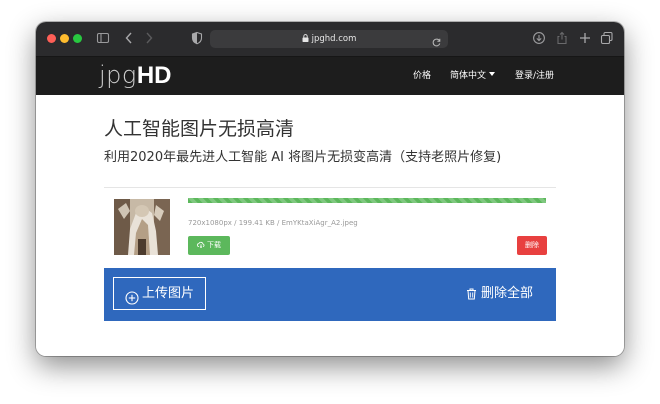  Describe the element at coordinates (305, 38) in the screenshot. I see `lock-icon` at that location.